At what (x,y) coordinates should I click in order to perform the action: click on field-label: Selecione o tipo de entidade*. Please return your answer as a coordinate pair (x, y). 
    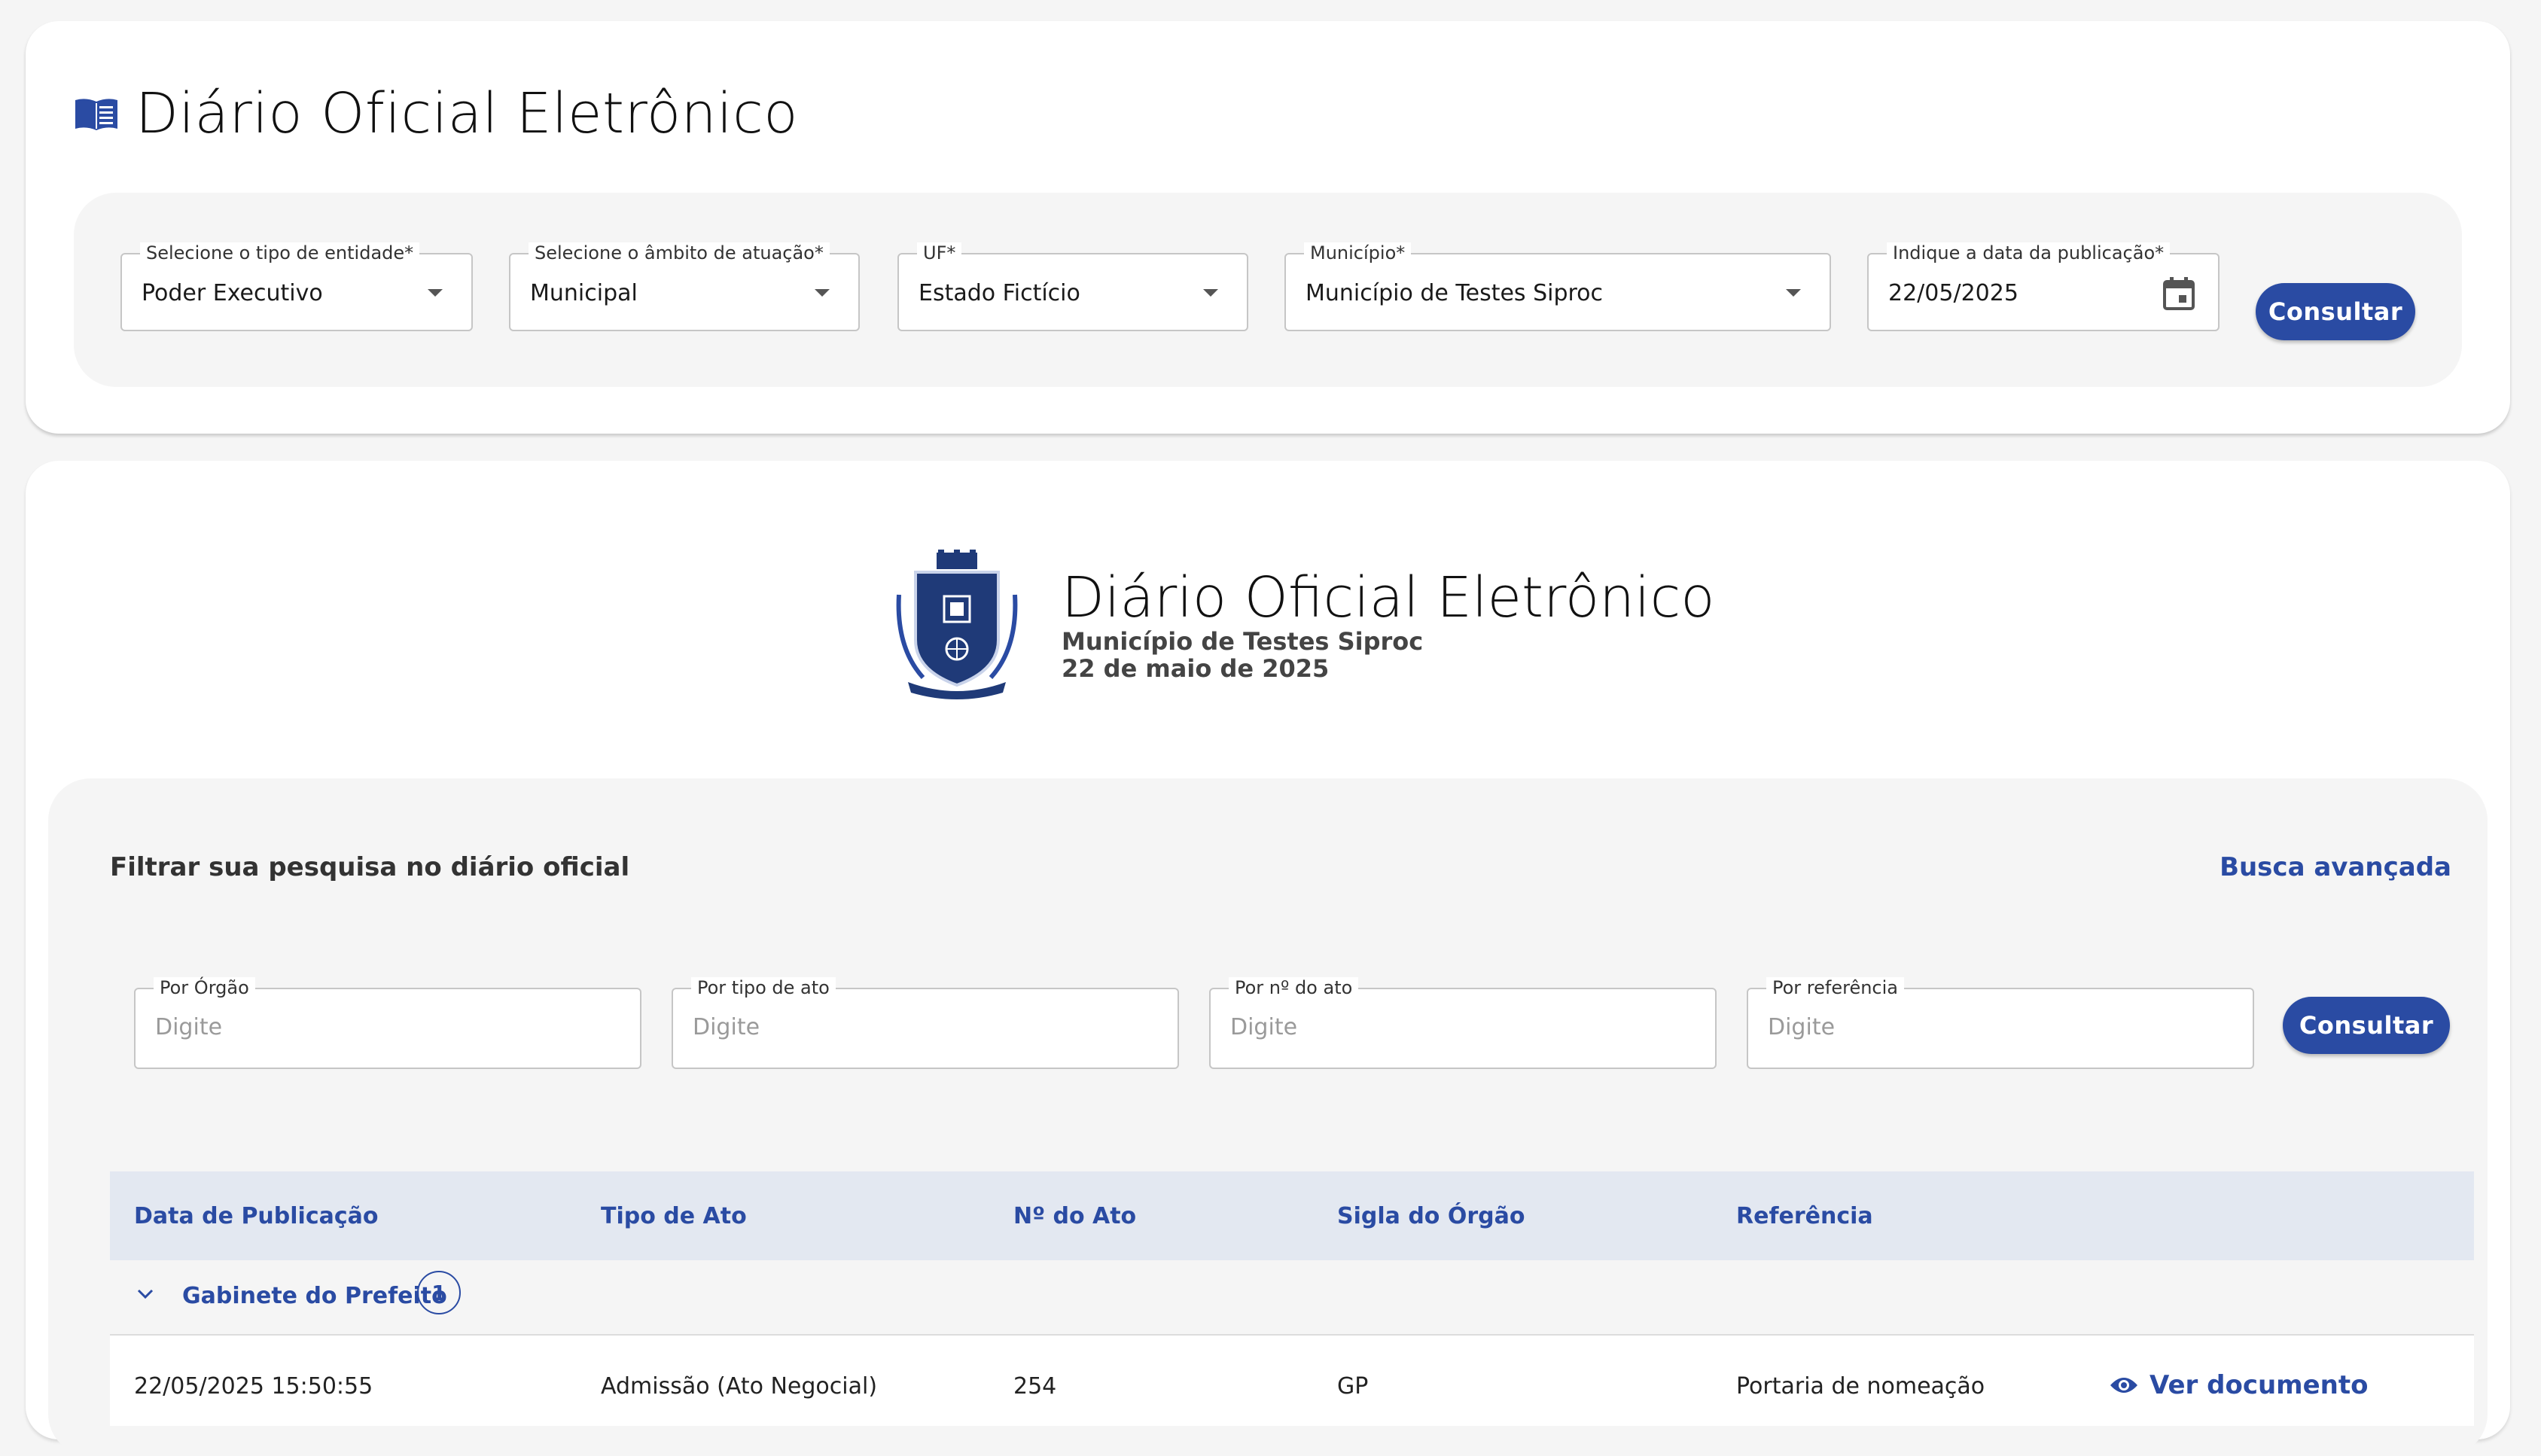
    Looking at the image, I should click on (280, 252).